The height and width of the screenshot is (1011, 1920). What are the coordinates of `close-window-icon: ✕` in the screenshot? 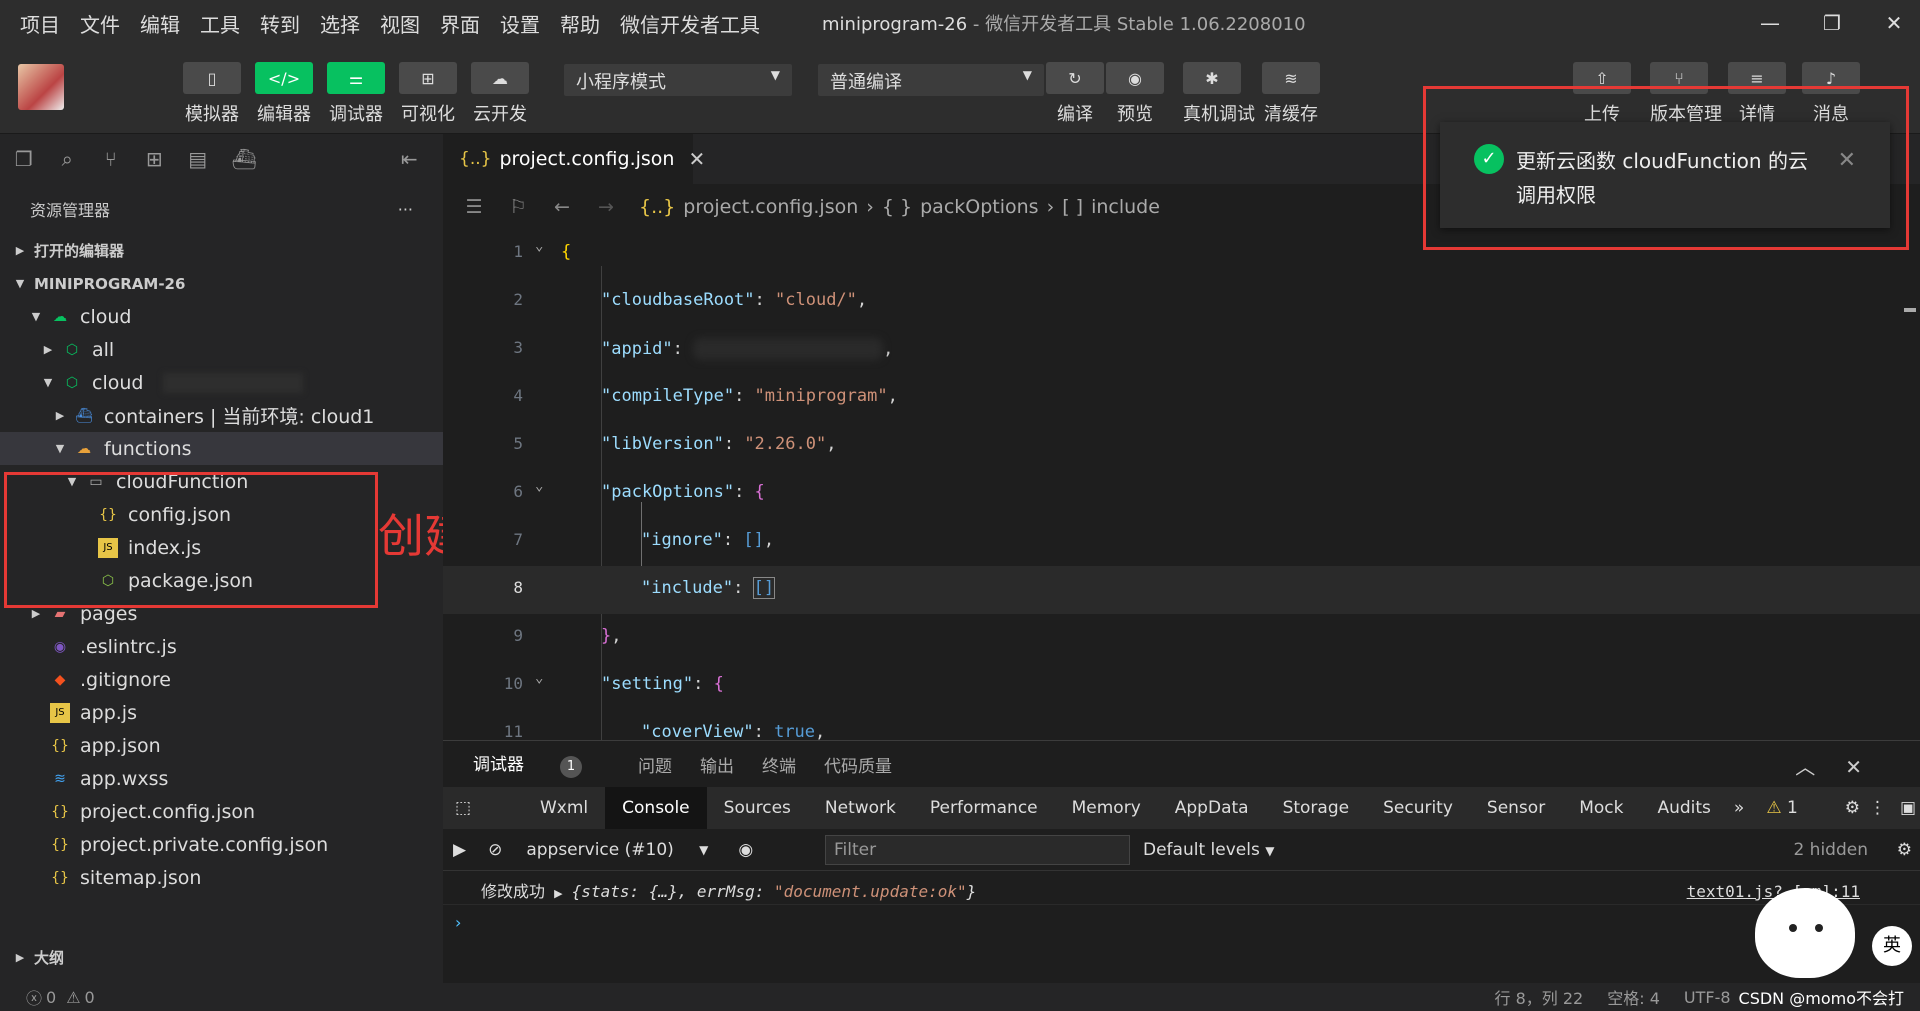 It's located at (1894, 23).